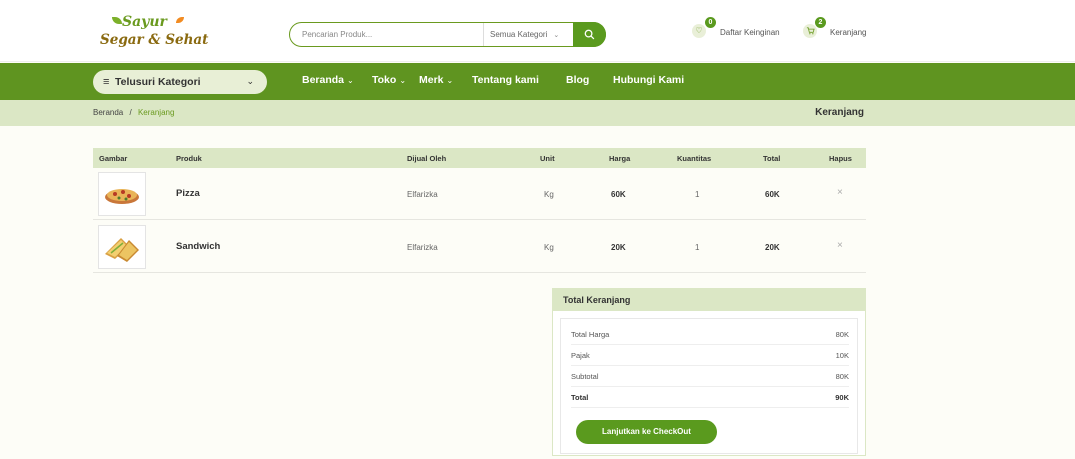 Image resolution: width=1075 pixels, height=459 pixels. I want to click on page-title: Keranjang, so click(839, 112).